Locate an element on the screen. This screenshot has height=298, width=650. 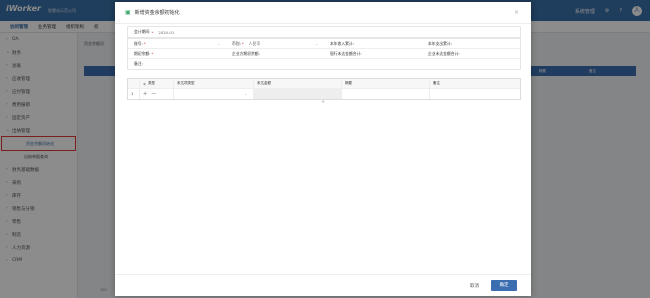
account-select: 账号: * ⌄ is located at coordinates (177, 44).